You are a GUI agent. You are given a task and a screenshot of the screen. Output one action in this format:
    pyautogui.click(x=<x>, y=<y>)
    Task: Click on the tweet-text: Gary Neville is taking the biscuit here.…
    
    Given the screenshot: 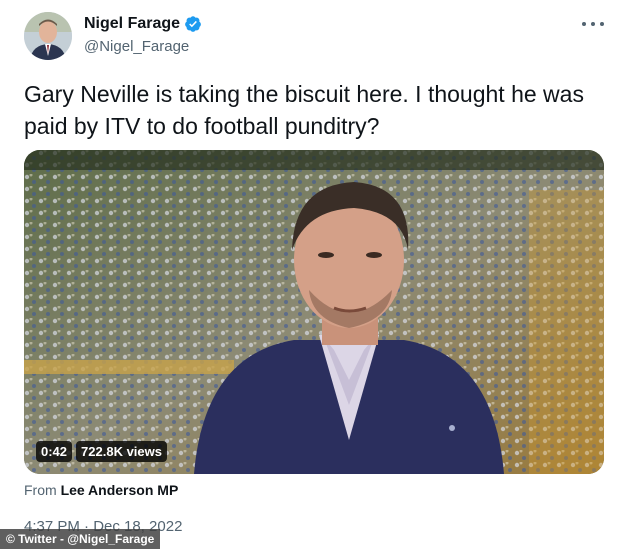 What is the action you would take?
    pyautogui.click(x=304, y=110)
    